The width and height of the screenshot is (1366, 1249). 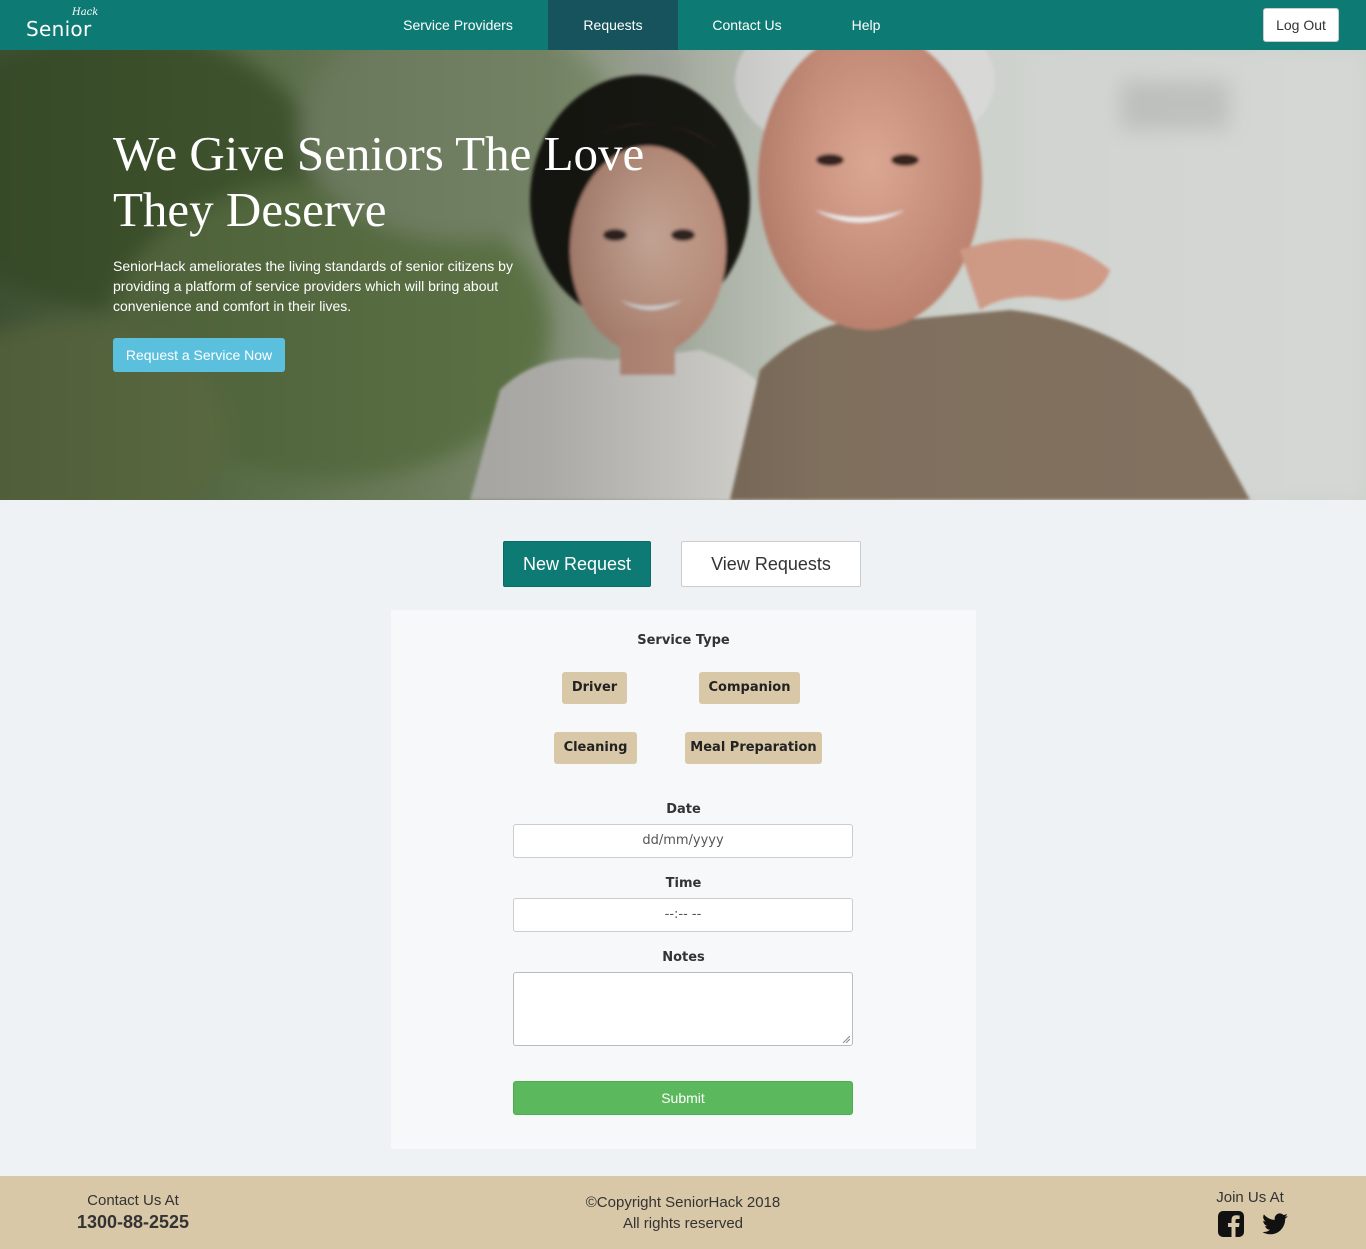 I want to click on notes-textarea, so click(x=683, y=1009).